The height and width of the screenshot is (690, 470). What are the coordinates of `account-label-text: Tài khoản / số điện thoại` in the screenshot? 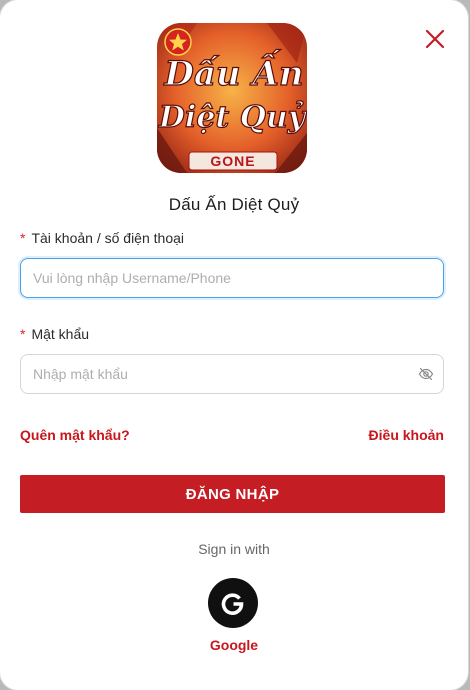 It's located at (107, 238).